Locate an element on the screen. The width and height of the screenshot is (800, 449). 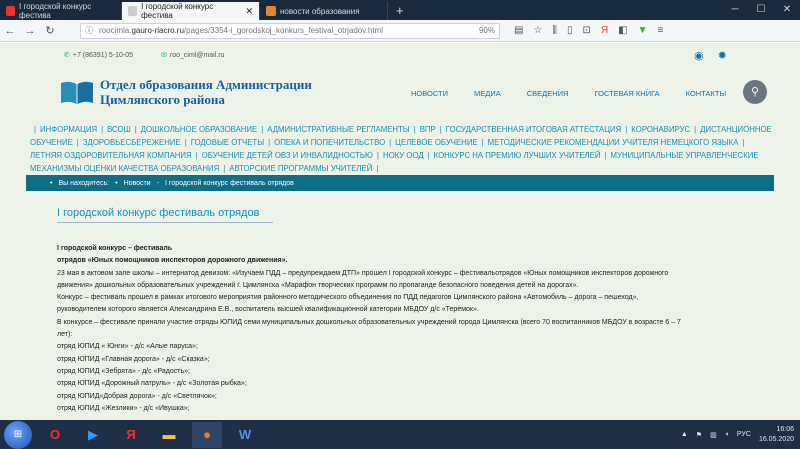
nav-guestbook: ГОСТЕВАЯ КНИГА is located at coordinates (626, 93).